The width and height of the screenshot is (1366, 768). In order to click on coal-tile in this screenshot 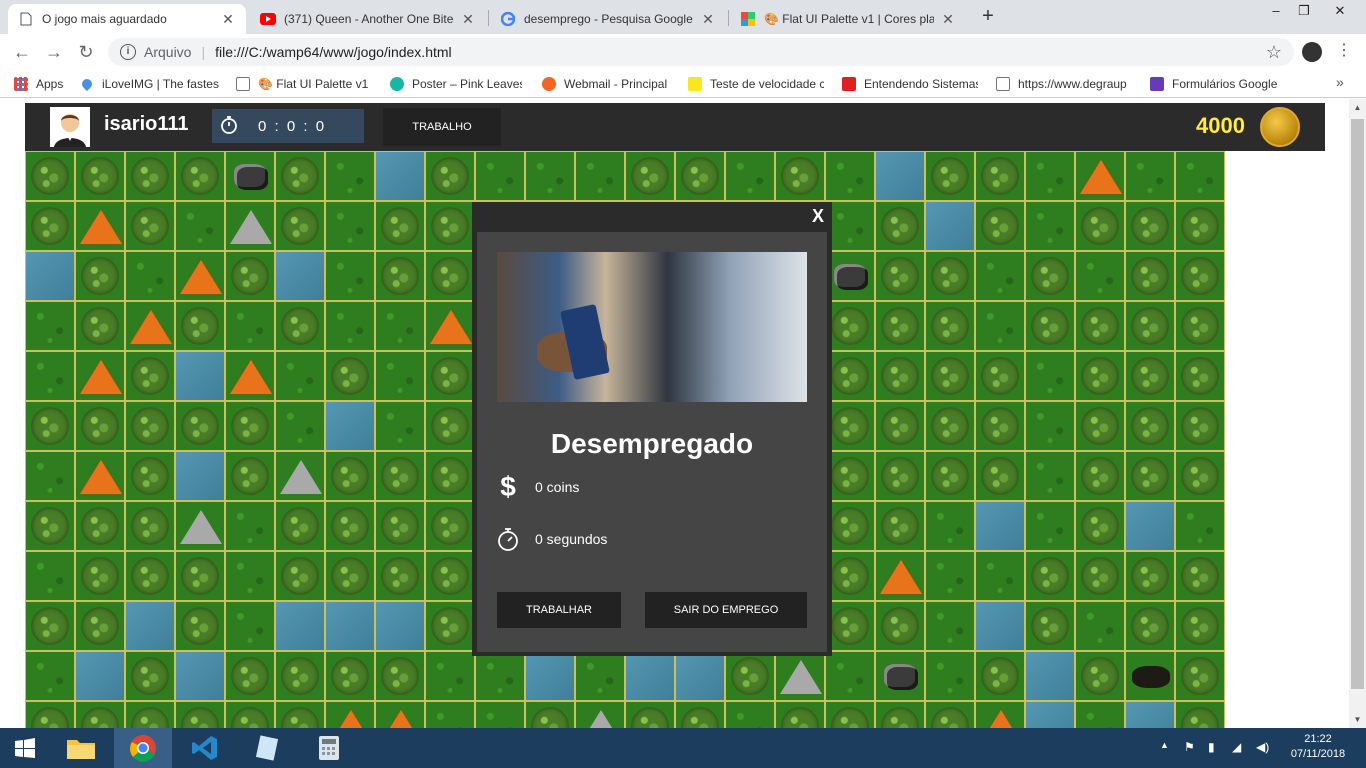, I will do `click(1150, 676)`.